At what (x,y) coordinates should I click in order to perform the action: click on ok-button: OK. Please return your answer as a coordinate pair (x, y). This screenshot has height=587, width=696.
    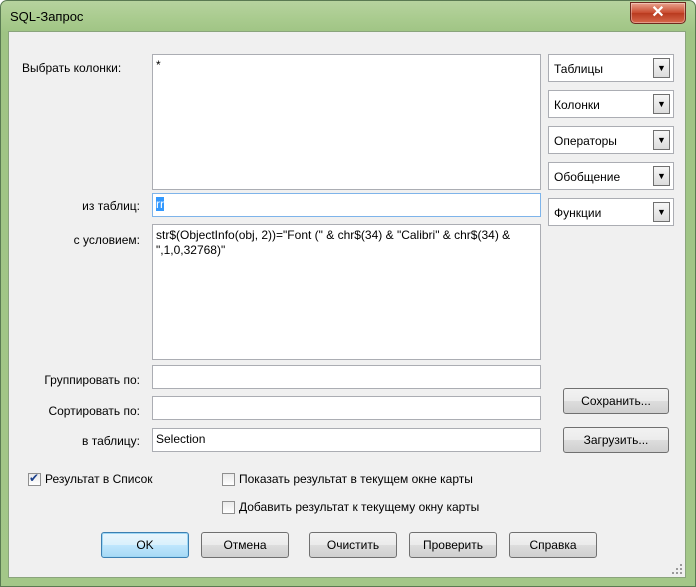
    Looking at the image, I should click on (145, 545).